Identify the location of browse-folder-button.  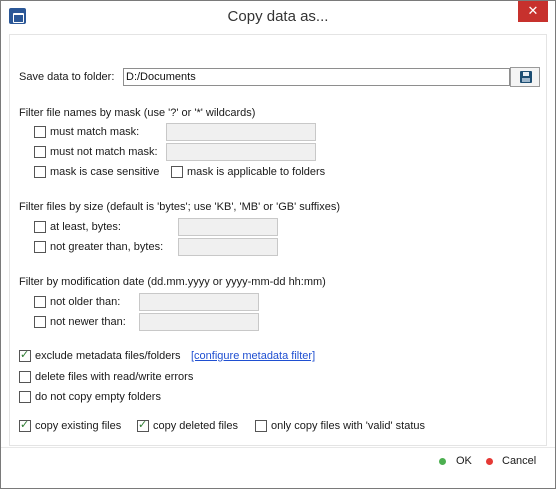
(525, 77).